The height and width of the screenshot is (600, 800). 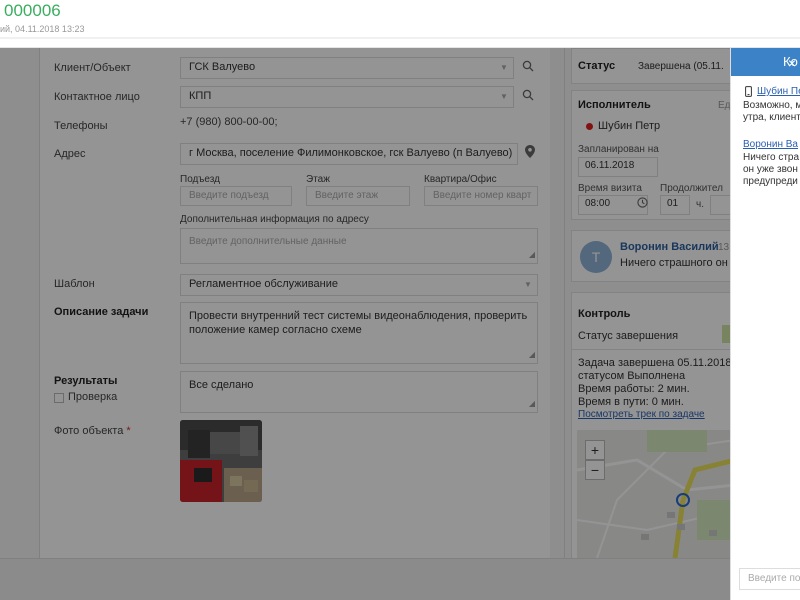 What do you see at coordinates (748, 93) in the screenshot?
I see `phone-icon` at bounding box center [748, 93].